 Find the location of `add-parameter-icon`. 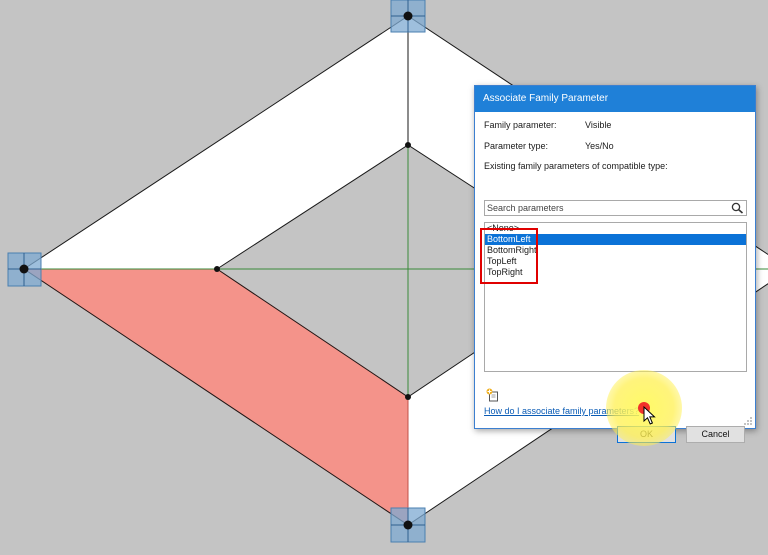

add-parameter-icon is located at coordinates (493, 395).